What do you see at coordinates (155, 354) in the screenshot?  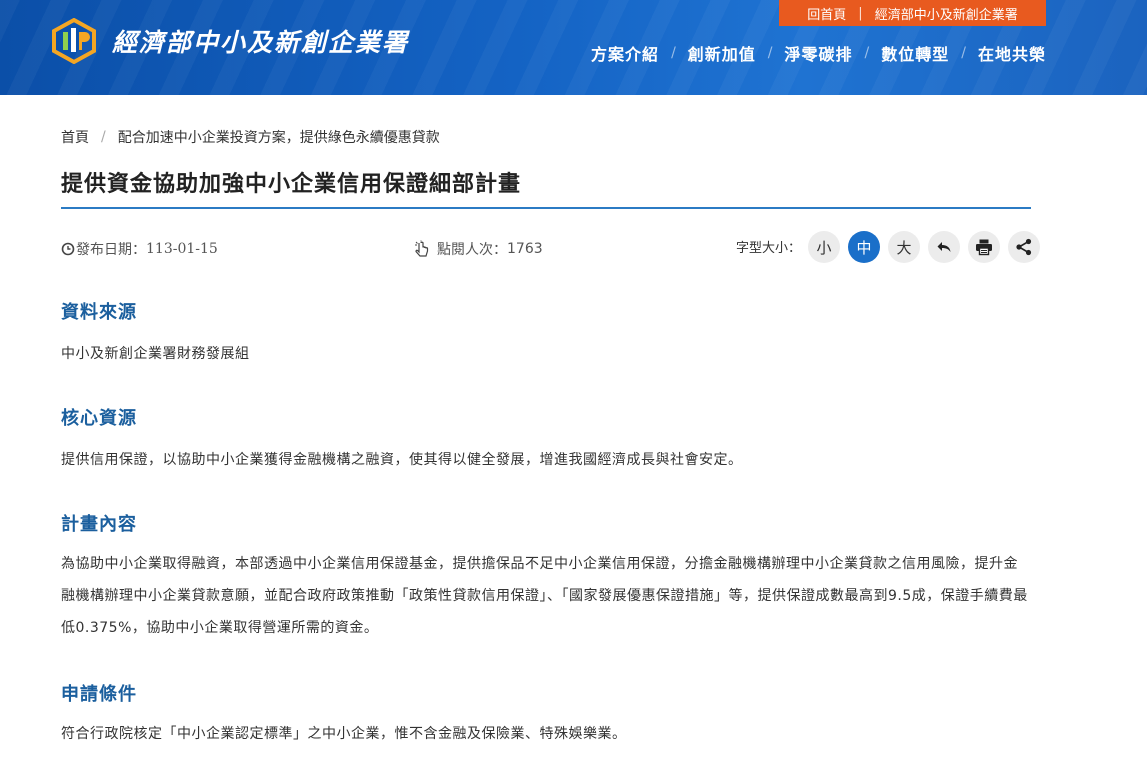 I see `section-body: 中小及新創企業署財務發展組` at bounding box center [155, 354].